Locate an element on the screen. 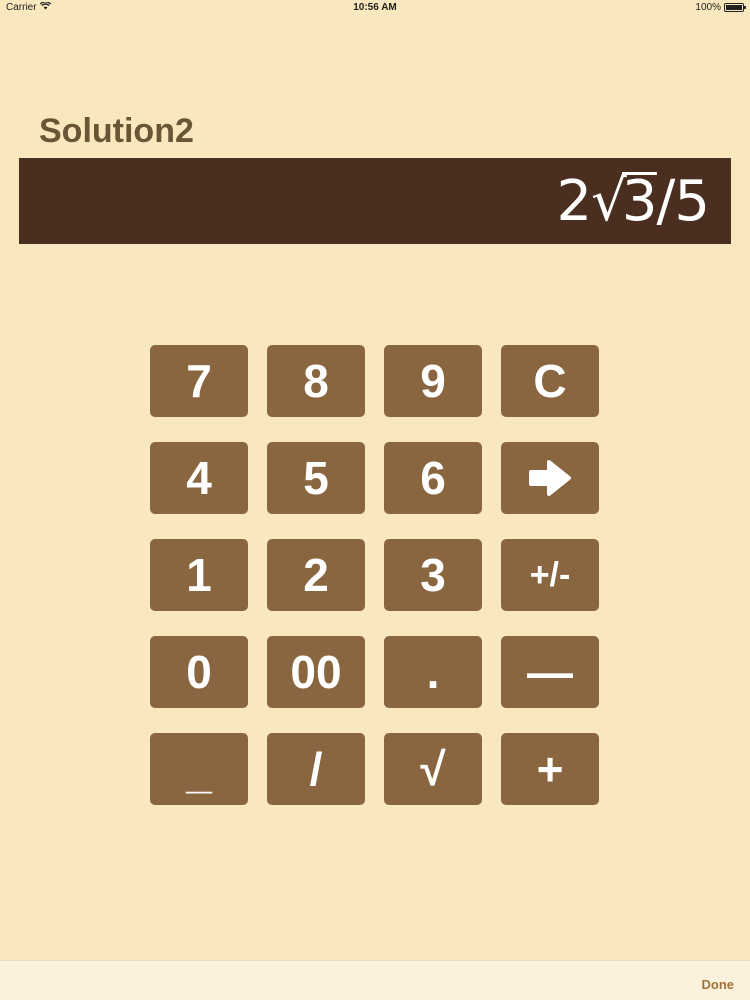  status-bar: Carrier 10:56 AM 100% is located at coordinates (375, 8).